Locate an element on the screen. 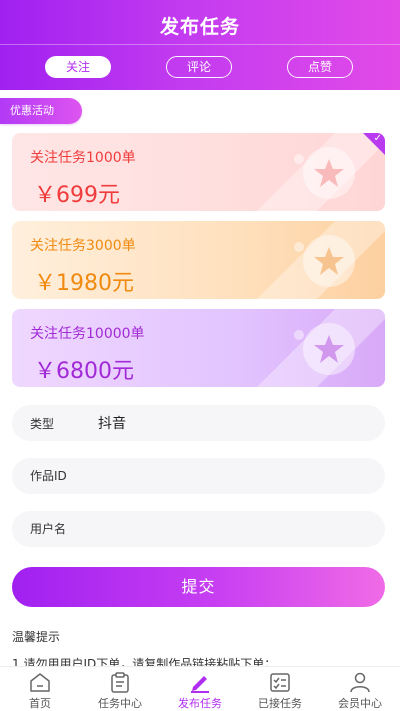  work-id-field is located at coordinates (198, 476).